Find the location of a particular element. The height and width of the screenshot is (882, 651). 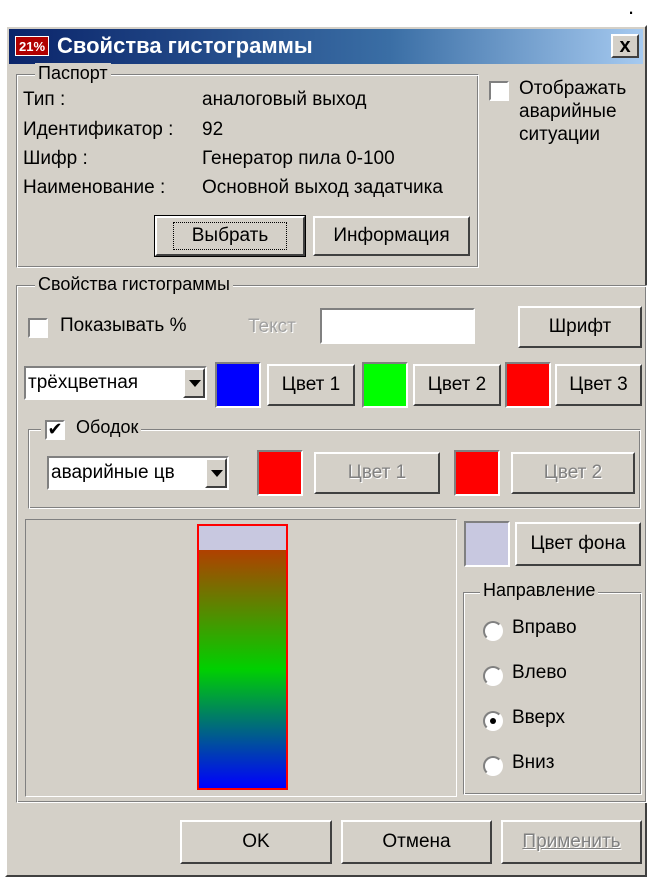

alarm-label-line-2: аварийные is located at coordinates (568, 111).